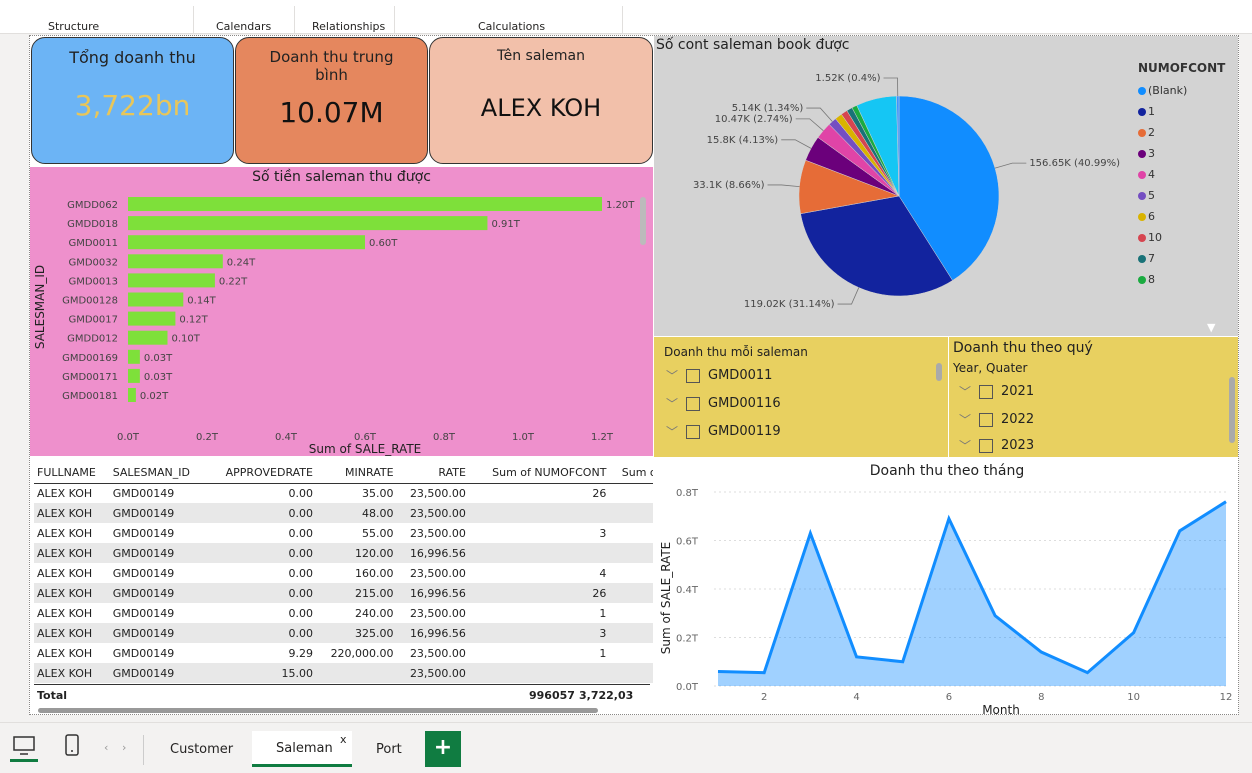  What do you see at coordinates (132, 57) in the screenshot?
I see `kpi-card-title: Tổng doanh thu` at bounding box center [132, 57].